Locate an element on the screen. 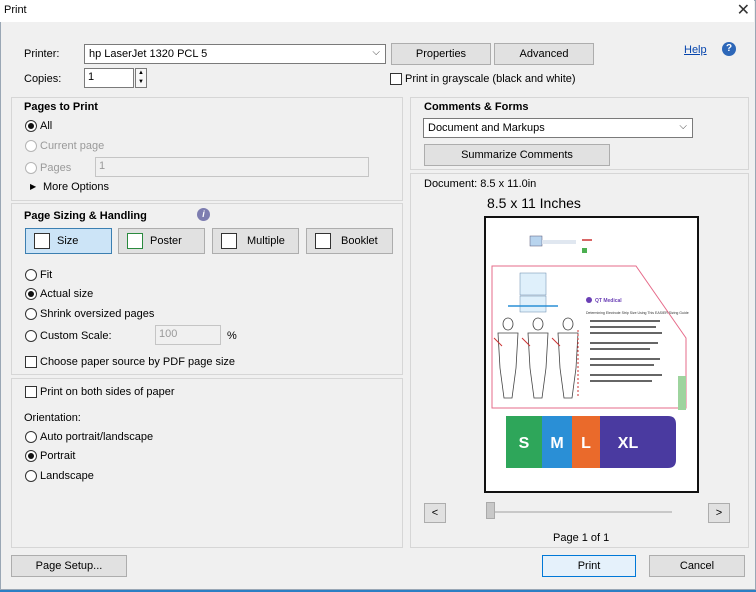 The height and width of the screenshot is (592, 756). pages-to-print-title: Pages to Print is located at coordinates (61, 107).